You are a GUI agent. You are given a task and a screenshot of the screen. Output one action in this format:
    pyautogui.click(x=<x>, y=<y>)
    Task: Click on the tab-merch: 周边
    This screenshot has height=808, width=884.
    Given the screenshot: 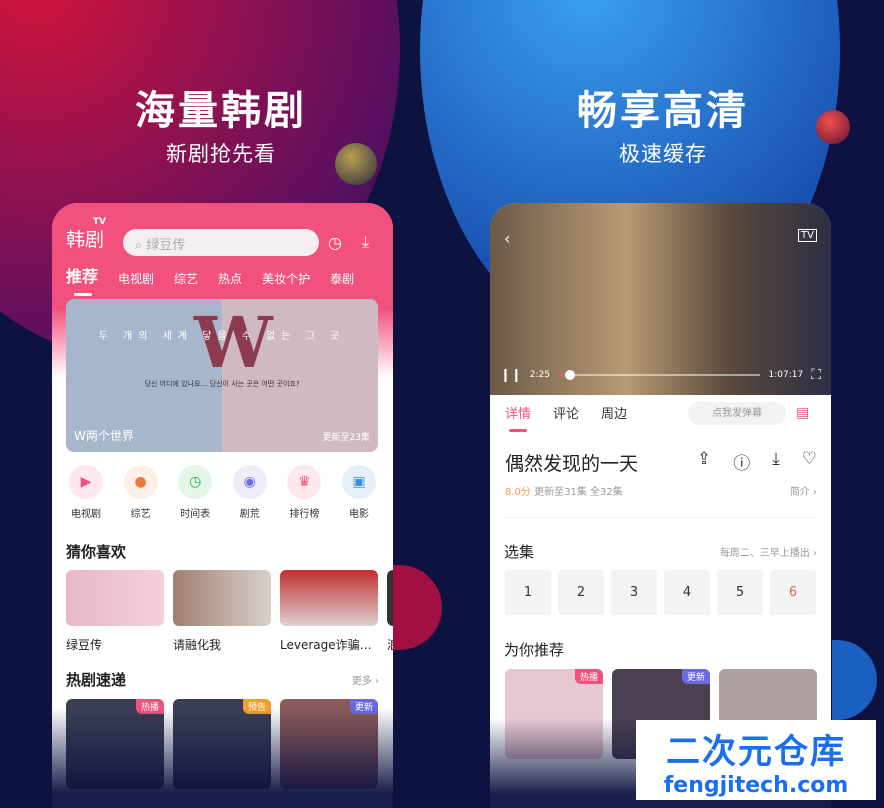 What is the action you would take?
    pyautogui.click(x=614, y=412)
    